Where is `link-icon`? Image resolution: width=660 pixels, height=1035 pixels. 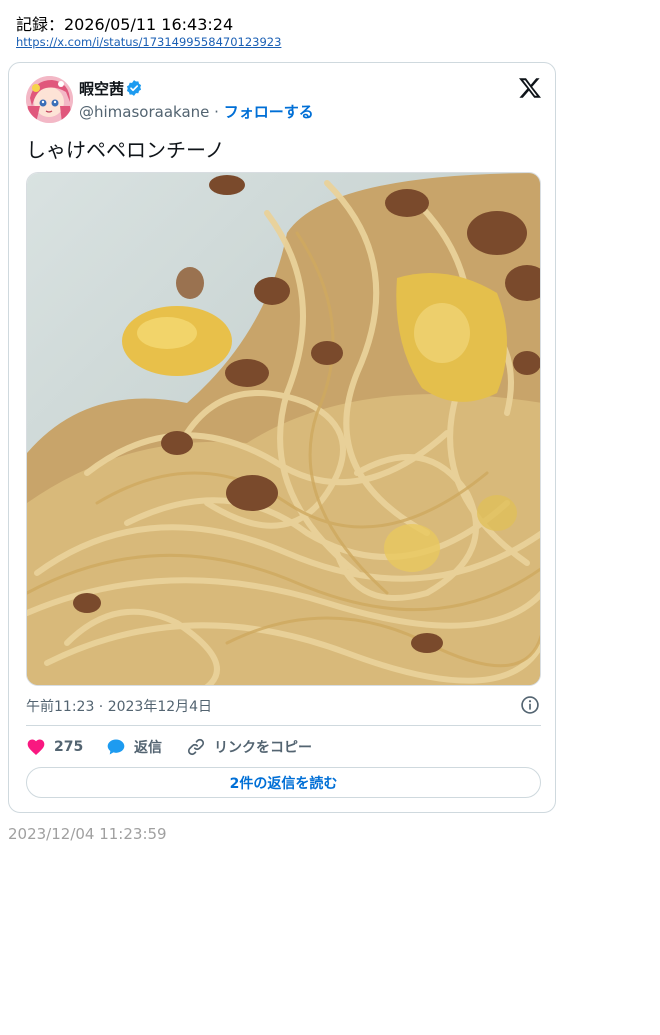 link-icon is located at coordinates (196, 747).